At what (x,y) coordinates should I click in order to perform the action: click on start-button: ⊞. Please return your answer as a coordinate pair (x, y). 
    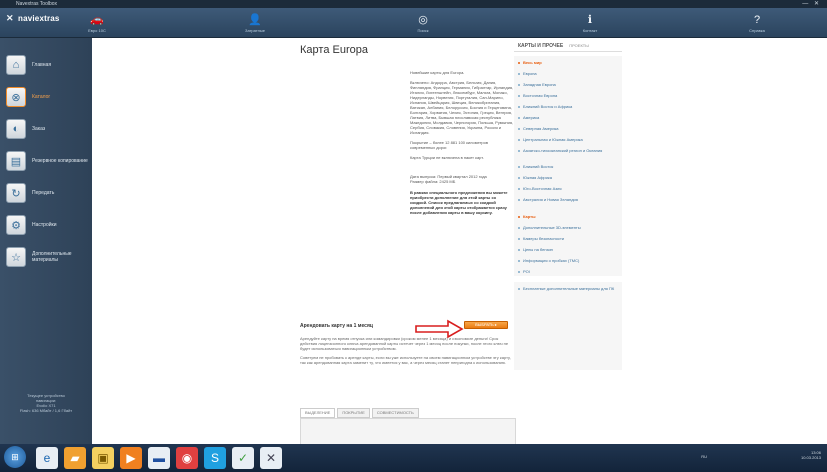
    Looking at the image, I should click on (15, 457).